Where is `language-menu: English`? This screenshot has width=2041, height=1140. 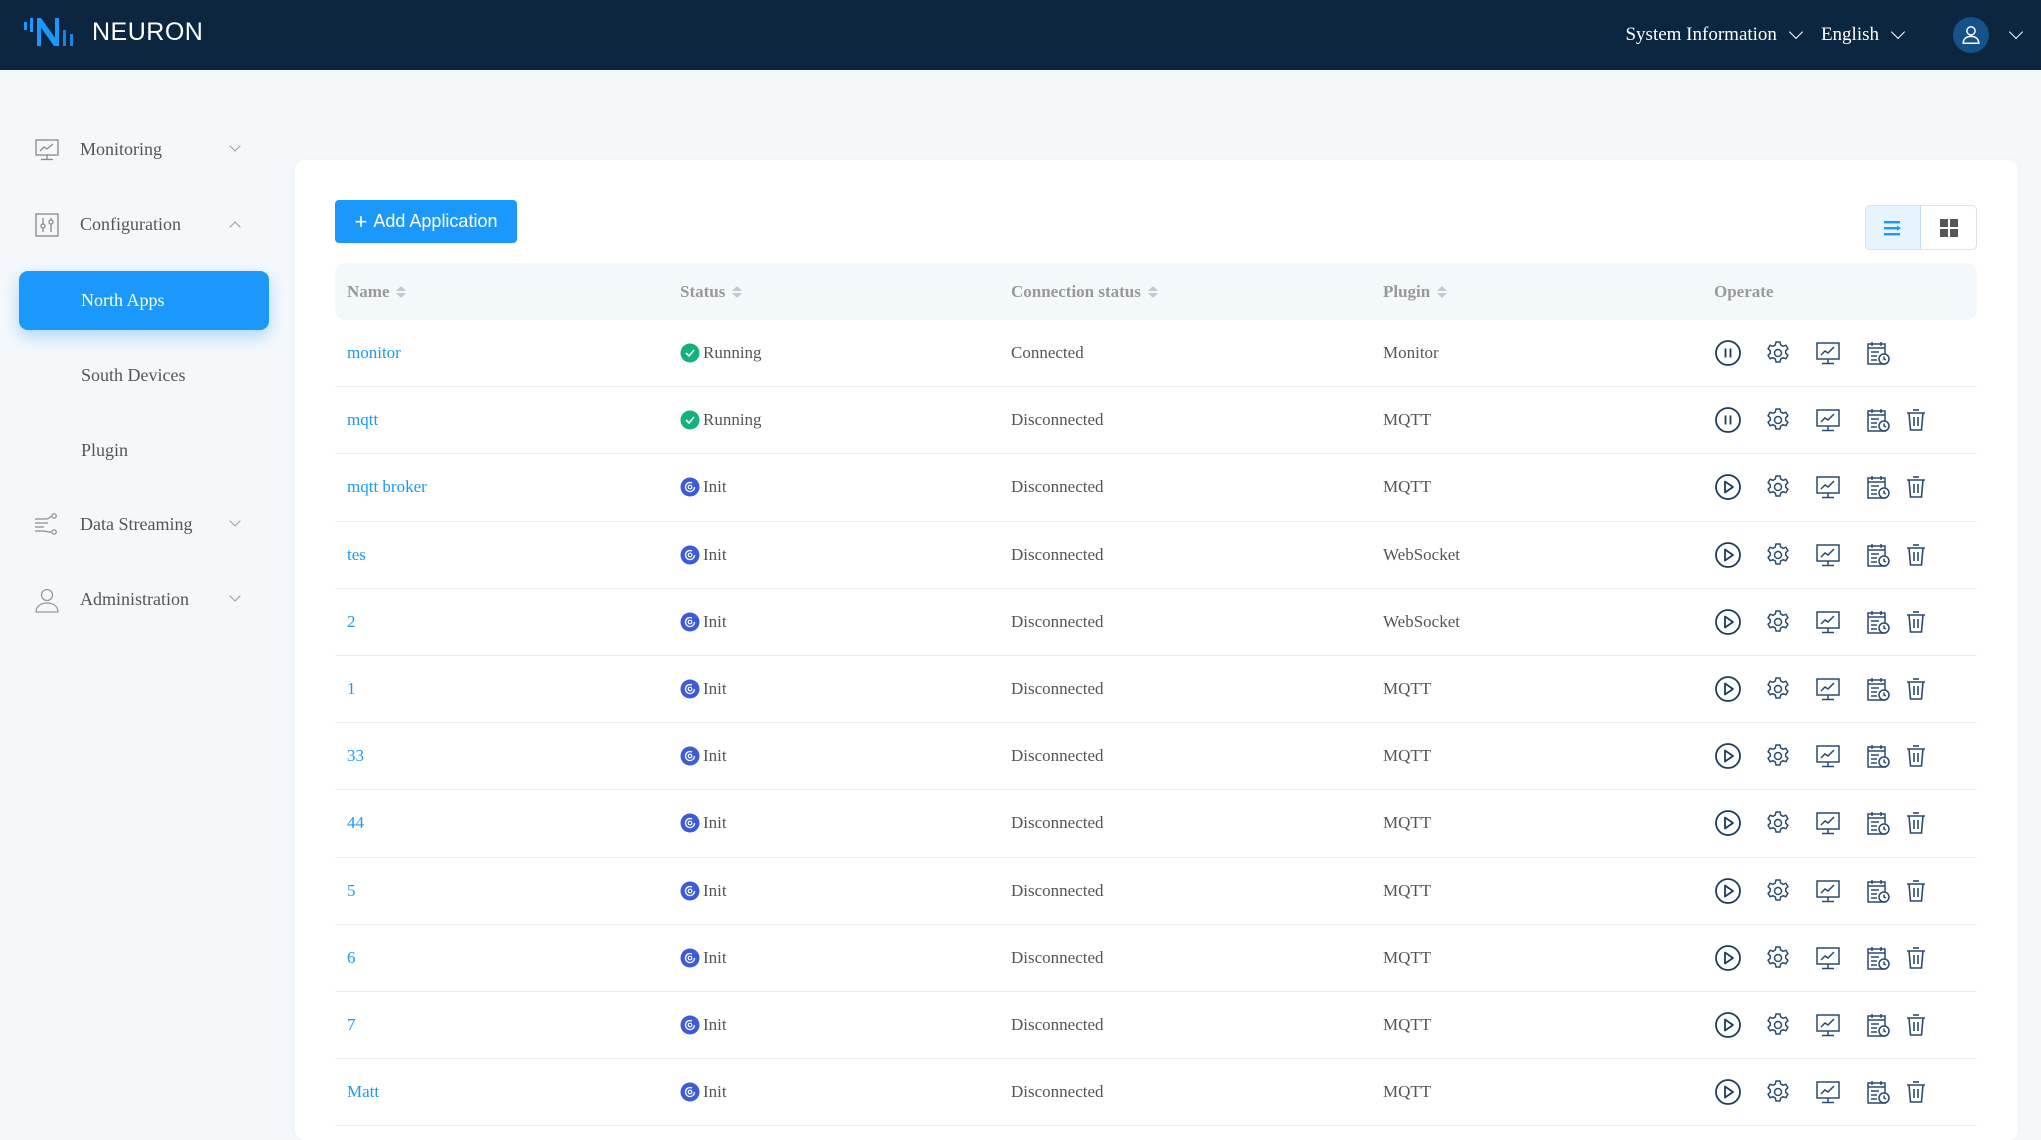 language-menu: English is located at coordinates (1863, 35).